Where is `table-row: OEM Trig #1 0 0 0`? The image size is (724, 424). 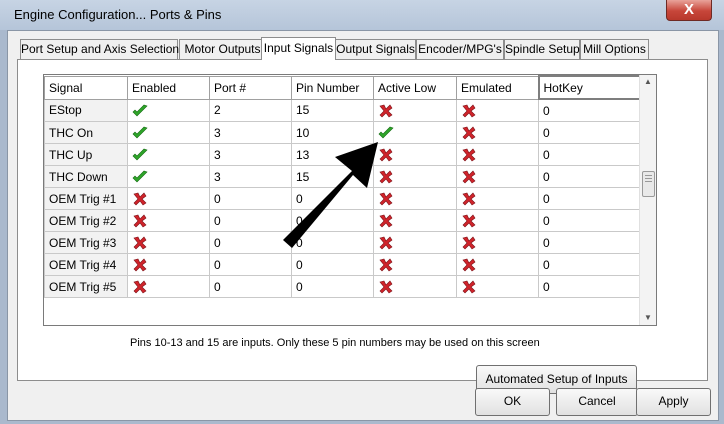 table-row: OEM Trig #1 0 0 0 is located at coordinates (342, 198).